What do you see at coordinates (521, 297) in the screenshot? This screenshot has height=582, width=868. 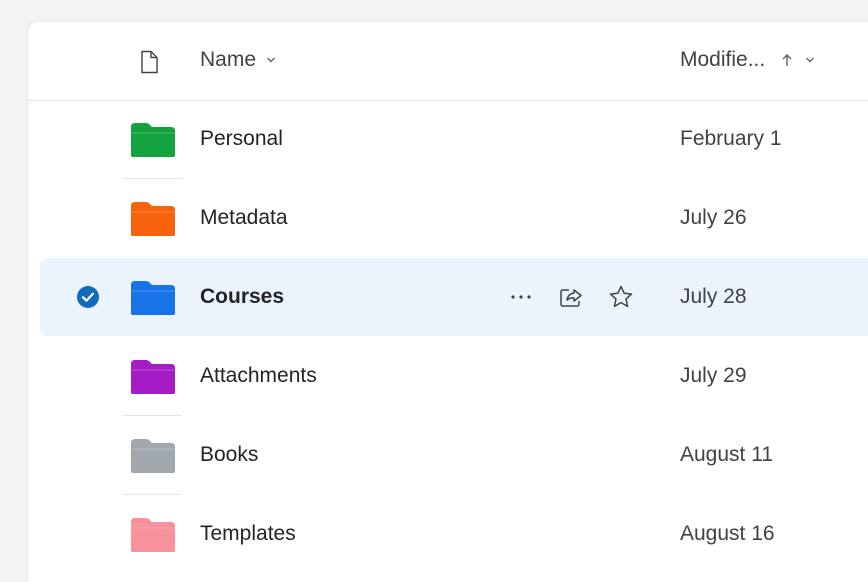 I see `more-horizontal-icon` at bounding box center [521, 297].